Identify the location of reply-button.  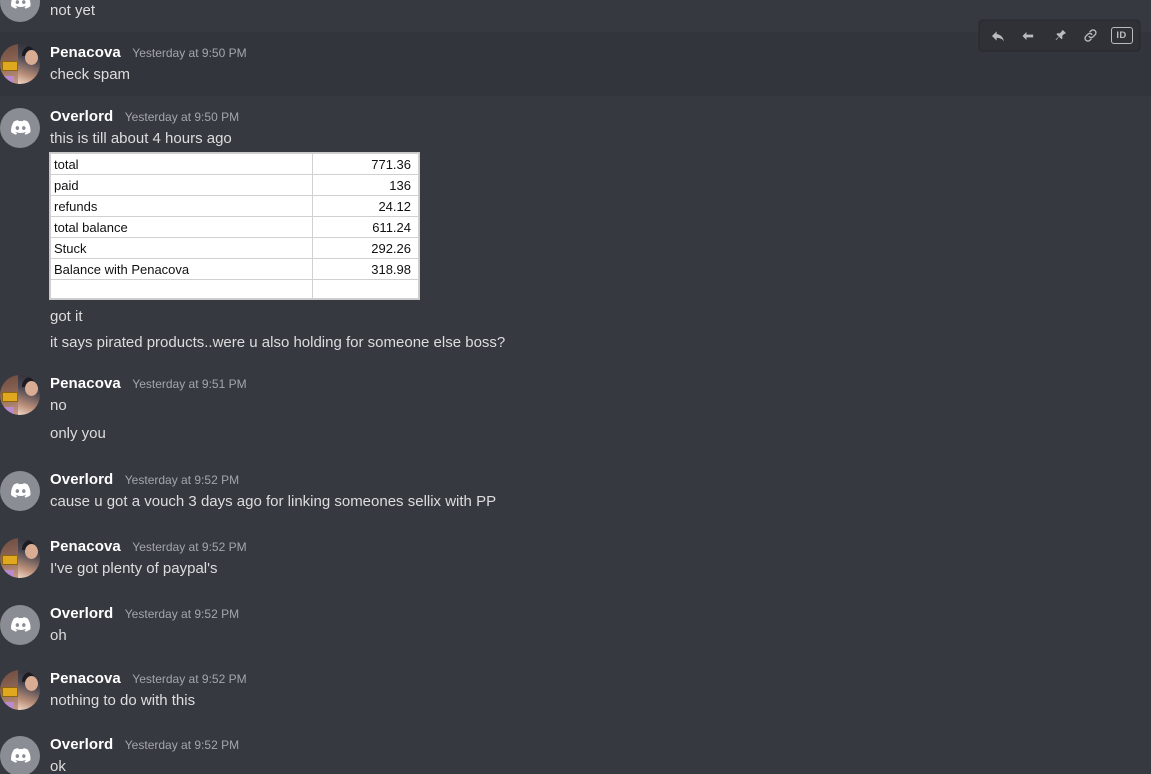
(997, 35).